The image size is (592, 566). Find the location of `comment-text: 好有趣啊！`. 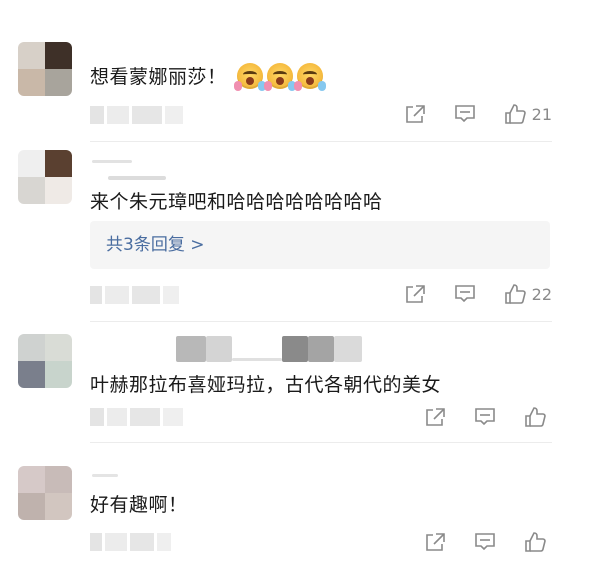

comment-text: 好有趣啊！ is located at coordinates (139, 505).